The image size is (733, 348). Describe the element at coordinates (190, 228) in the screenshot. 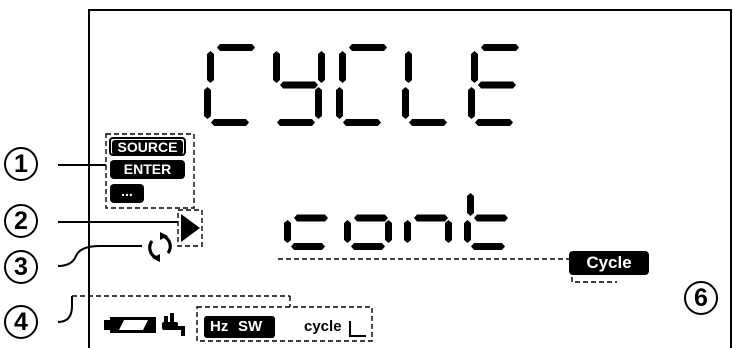

I see `play-triangle-icon` at that location.